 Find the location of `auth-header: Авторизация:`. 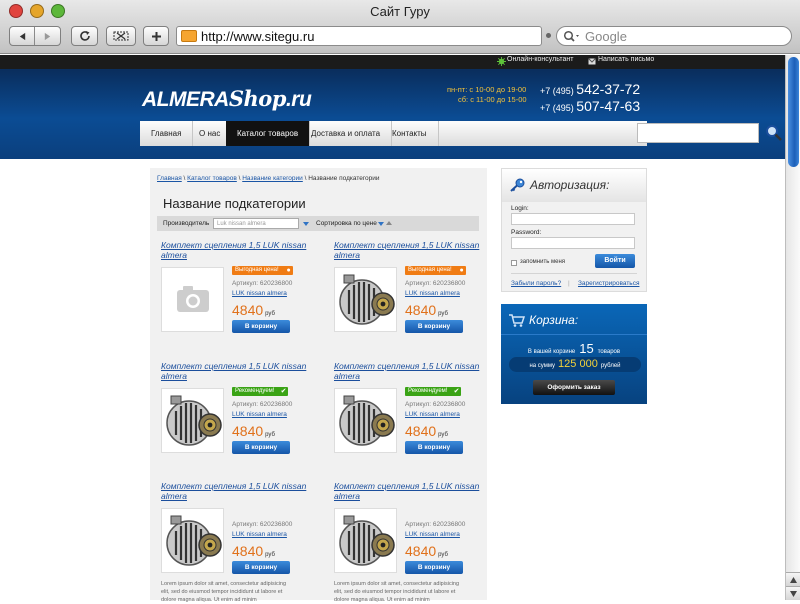

auth-header: Авторизация: is located at coordinates (574, 185).